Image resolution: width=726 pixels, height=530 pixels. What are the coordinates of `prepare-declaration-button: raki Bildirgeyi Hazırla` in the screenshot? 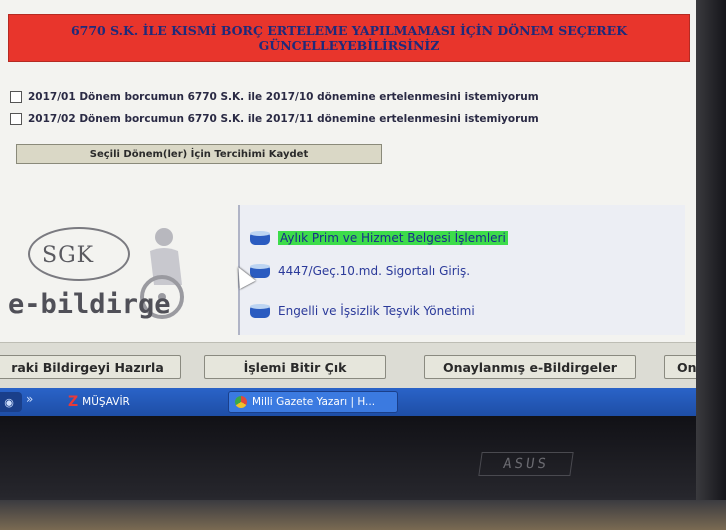 It's located at (90, 367).